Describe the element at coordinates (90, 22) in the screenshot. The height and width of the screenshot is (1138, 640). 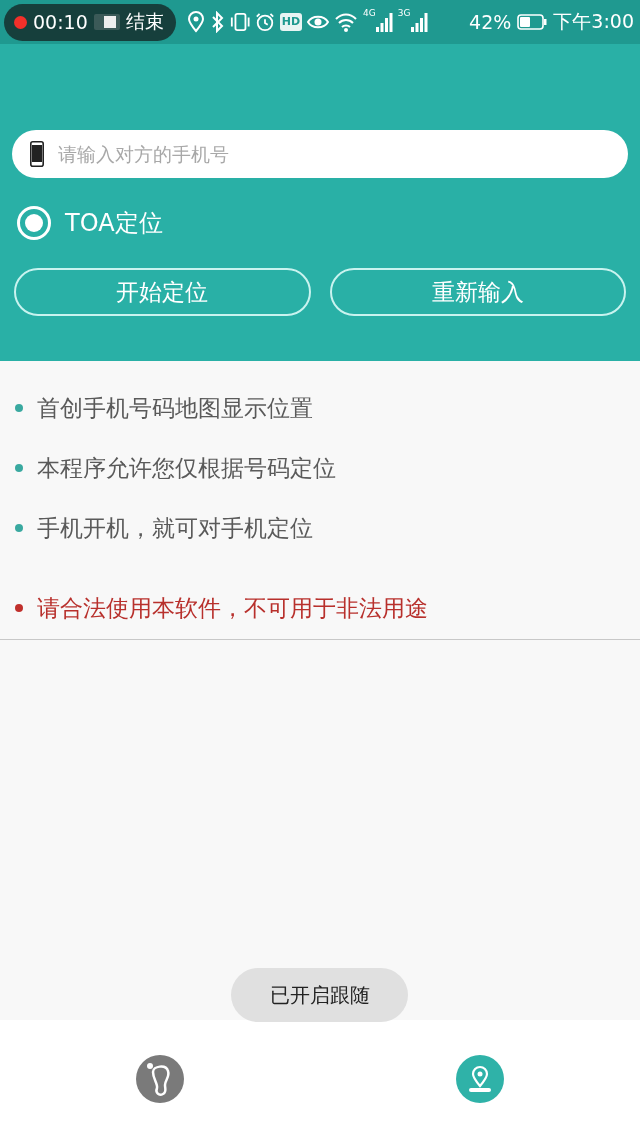
I see `recording-pill: 00:10 结束` at that location.